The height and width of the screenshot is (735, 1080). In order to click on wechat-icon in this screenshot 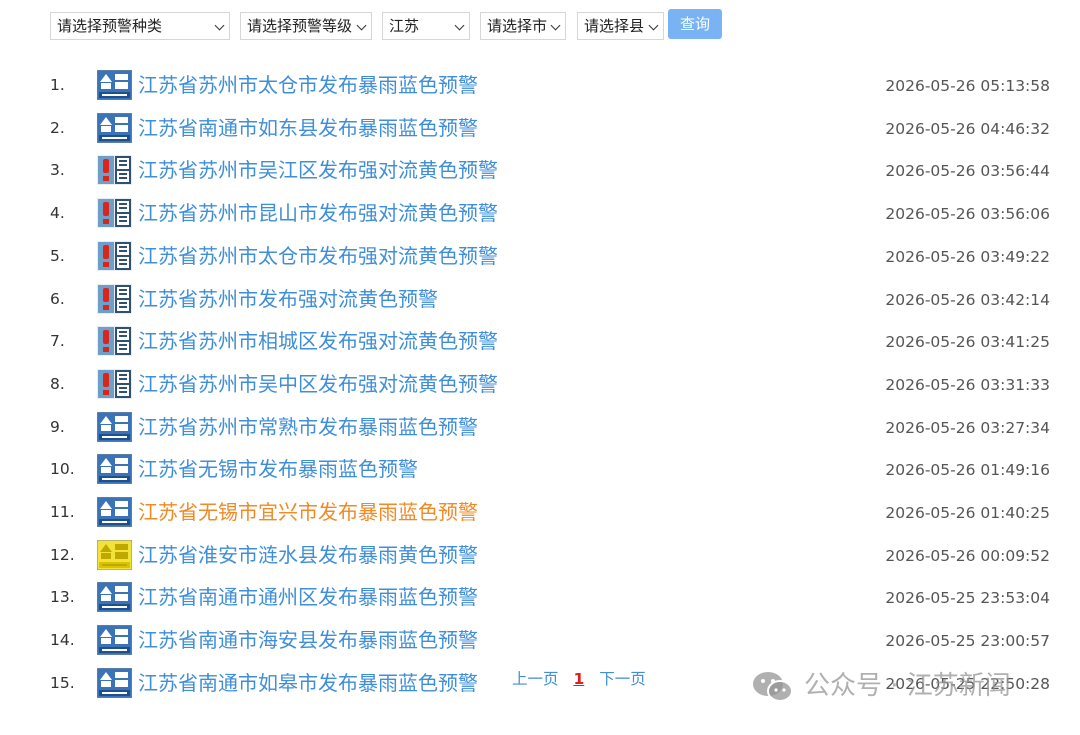, I will do `click(773, 687)`.